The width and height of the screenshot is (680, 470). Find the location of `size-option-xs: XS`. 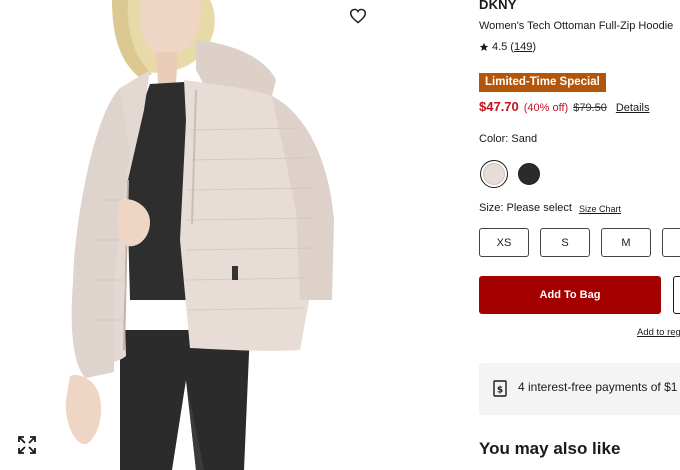

size-option-xs: XS is located at coordinates (504, 242).